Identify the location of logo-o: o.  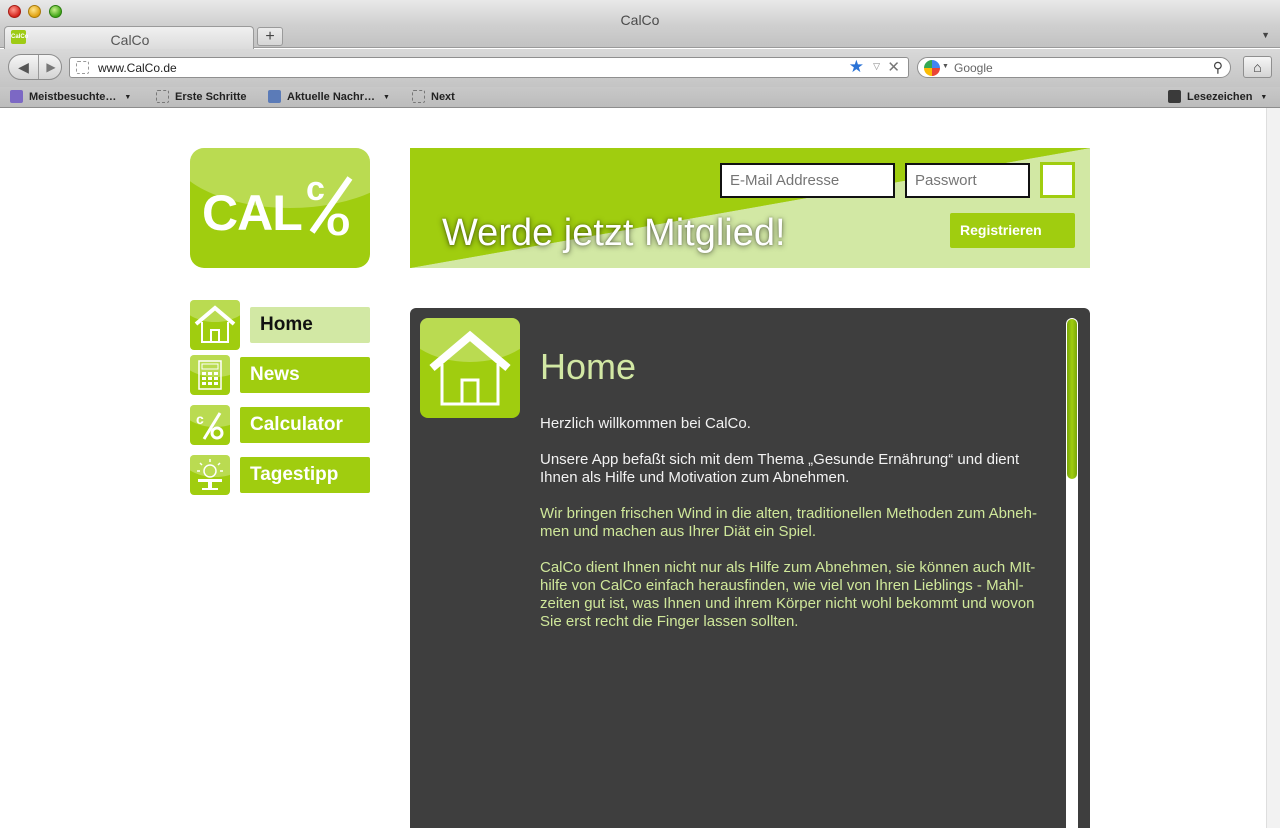
(338, 222).